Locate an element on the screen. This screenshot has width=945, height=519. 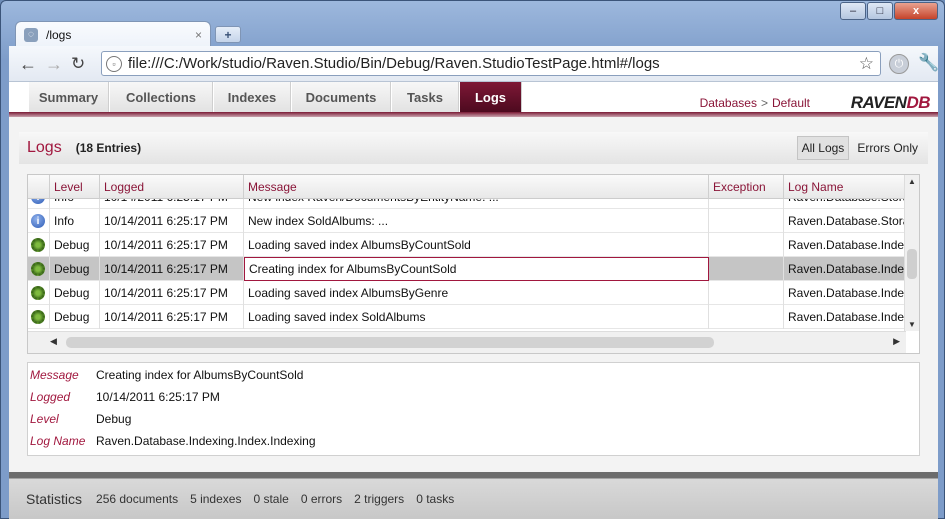
tab-indexes: Indexes is located at coordinates (252, 97).